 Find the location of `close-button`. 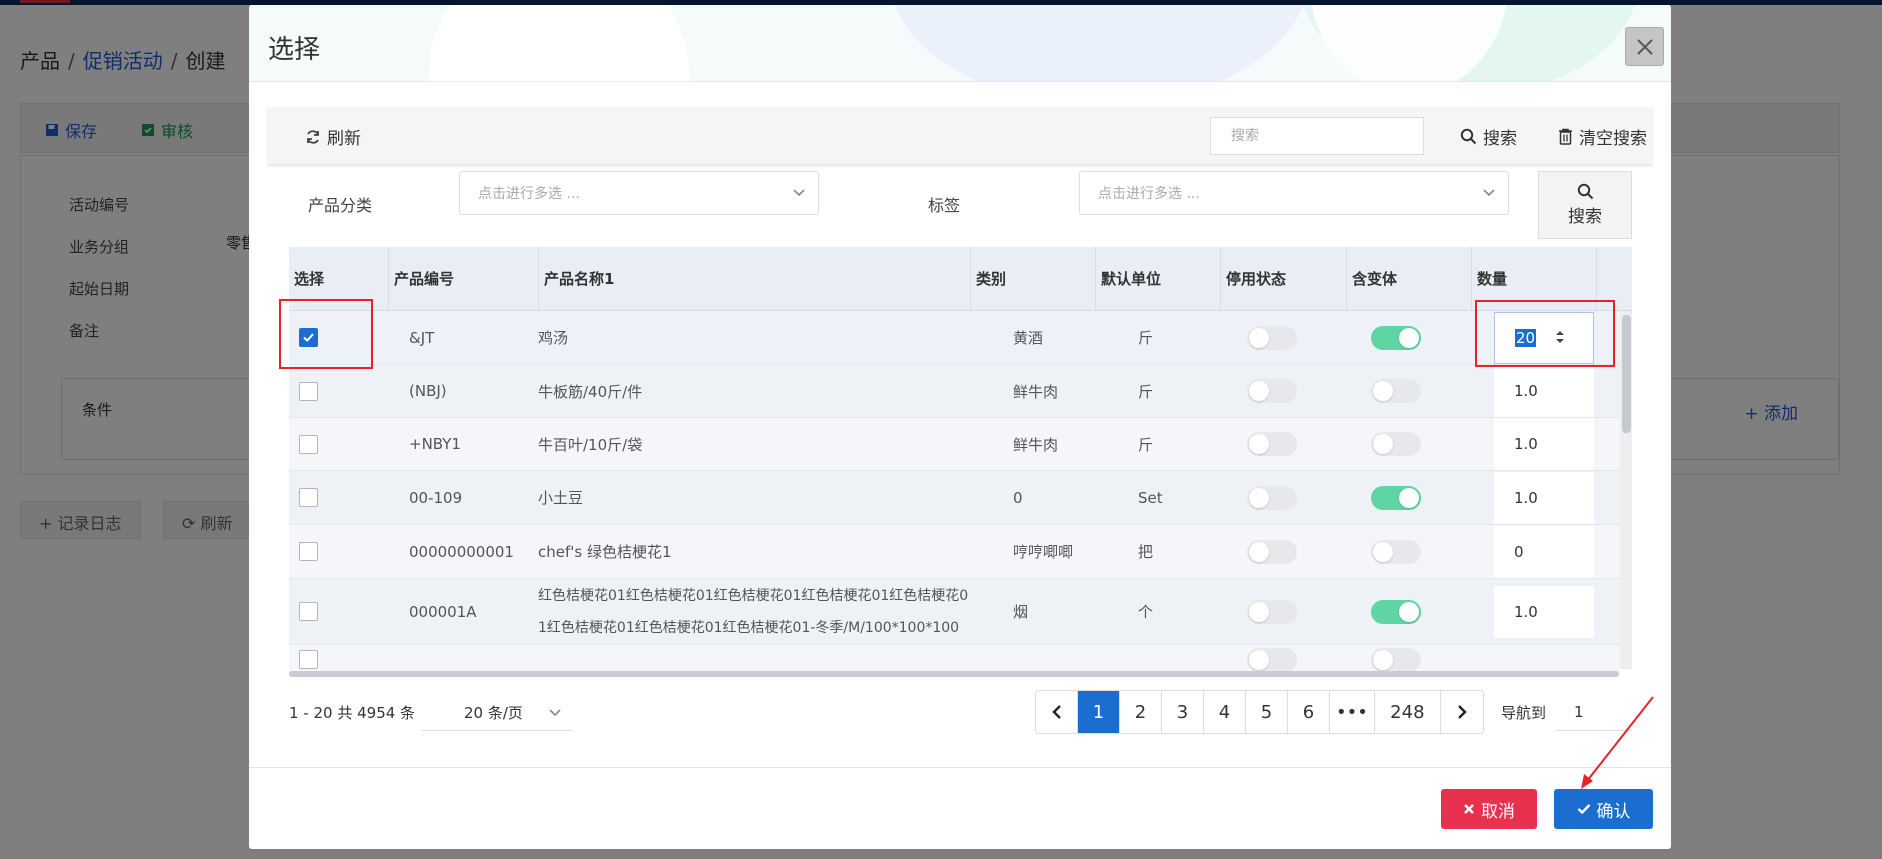

close-button is located at coordinates (1644, 46).